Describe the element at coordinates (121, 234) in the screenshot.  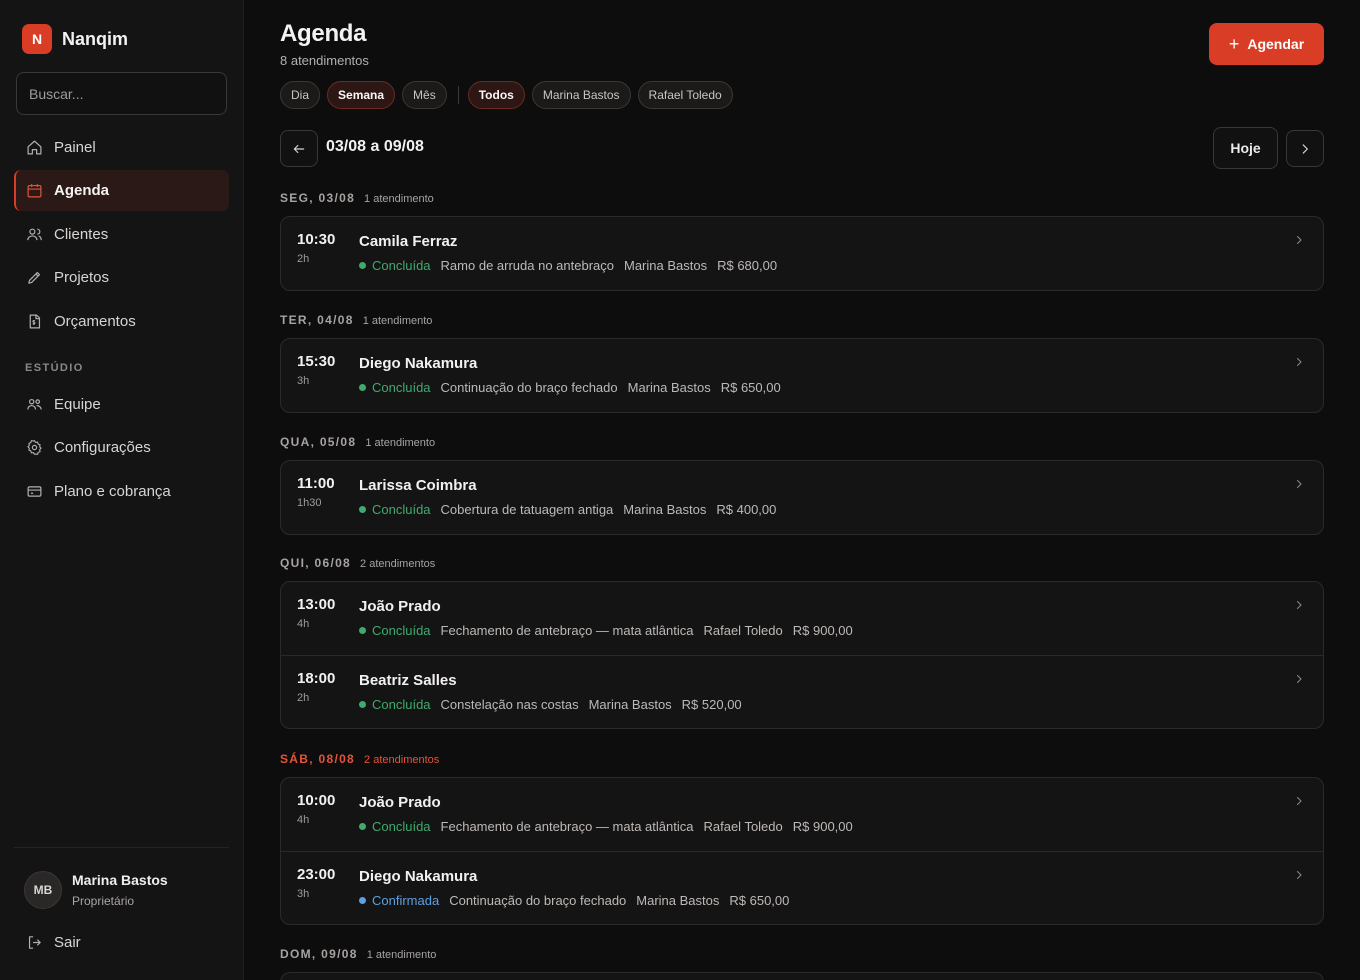
I see `sidebar-item-clientes: Clientes` at that location.